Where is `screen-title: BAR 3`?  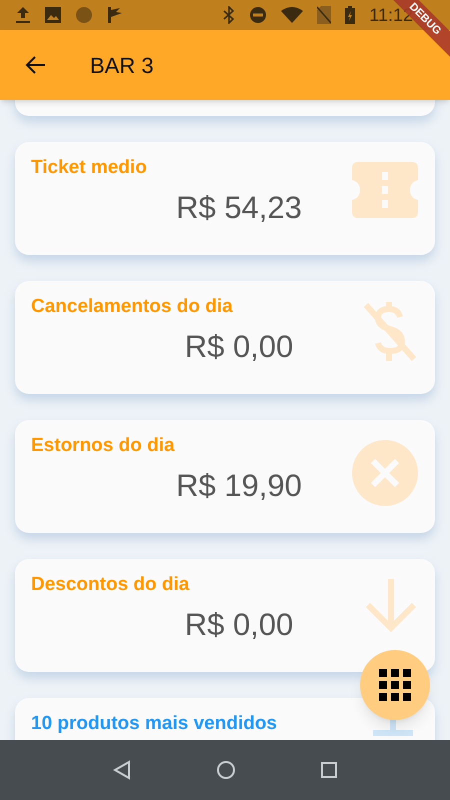
screen-title: BAR 3 is located at coordinates (122, 66).